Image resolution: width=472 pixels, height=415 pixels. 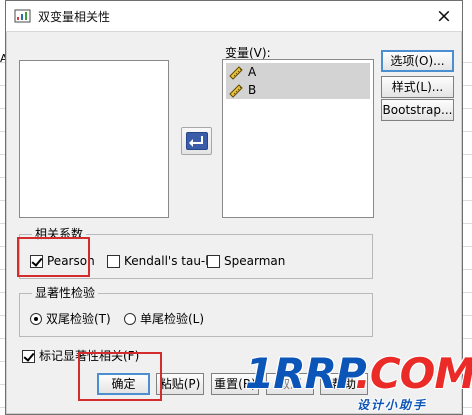 I want to click on flag-significant-option: 标记显著性相关(F), so click(x=80, y=356).